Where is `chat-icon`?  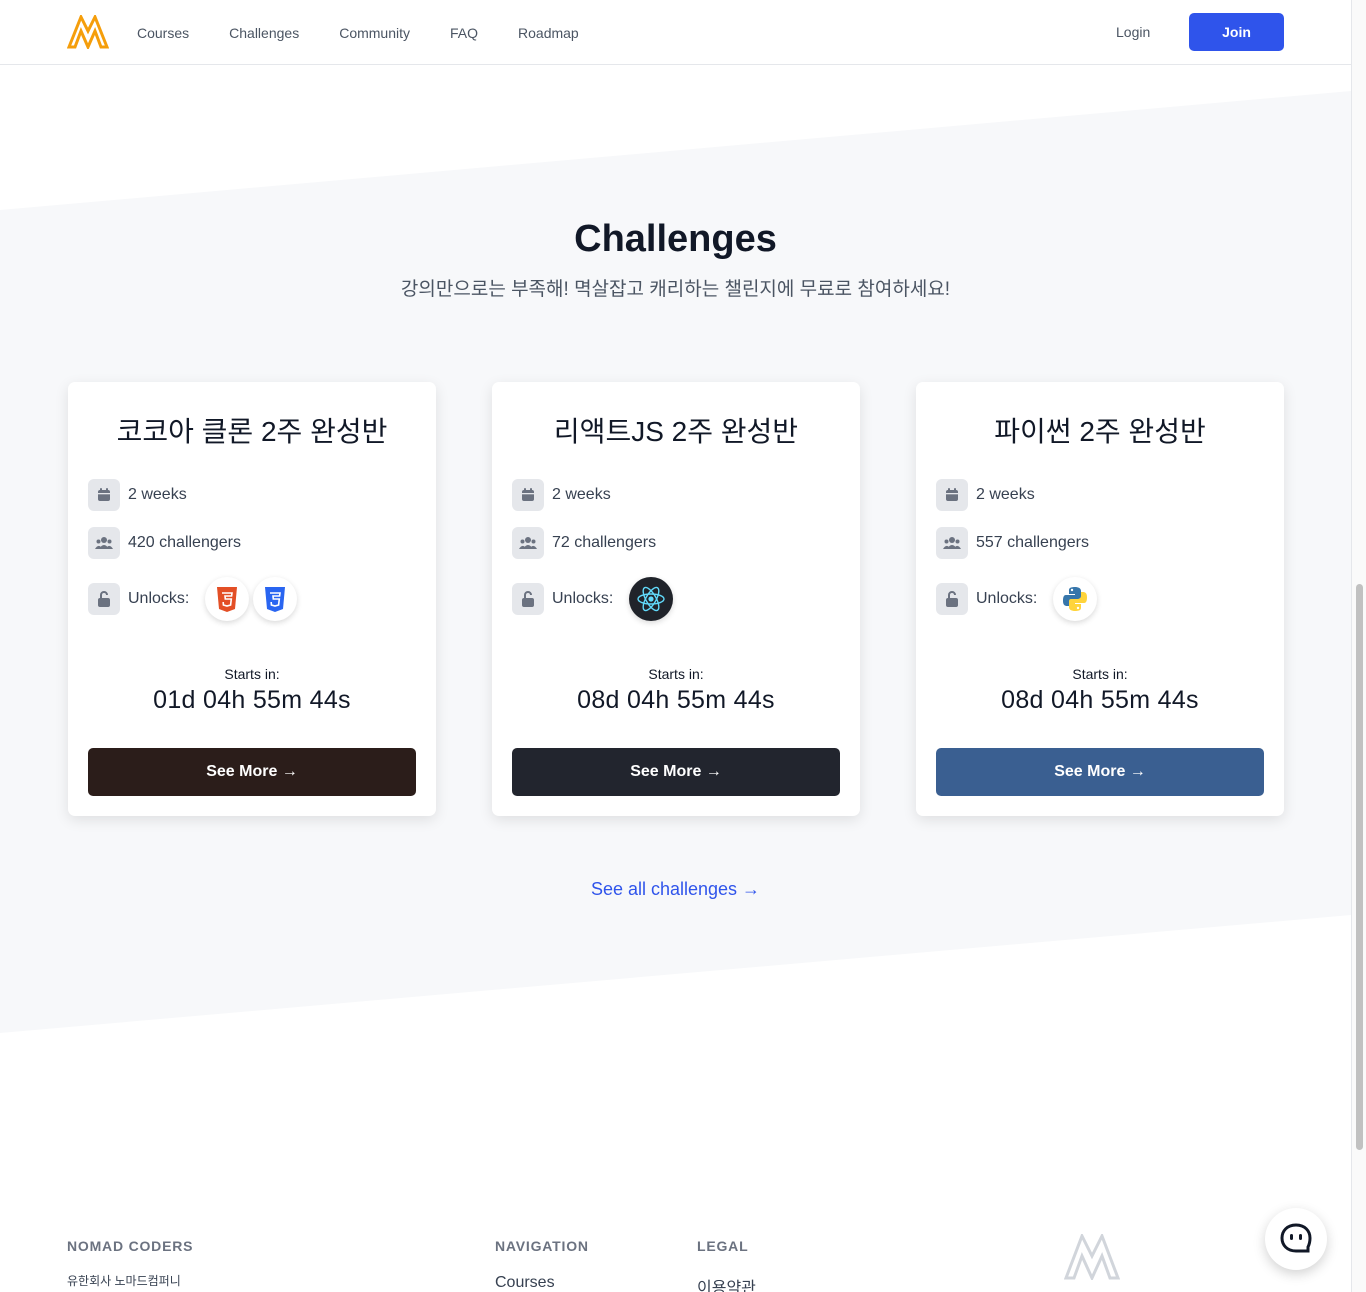 chat-icon is located at coordinates (1296, 1238).